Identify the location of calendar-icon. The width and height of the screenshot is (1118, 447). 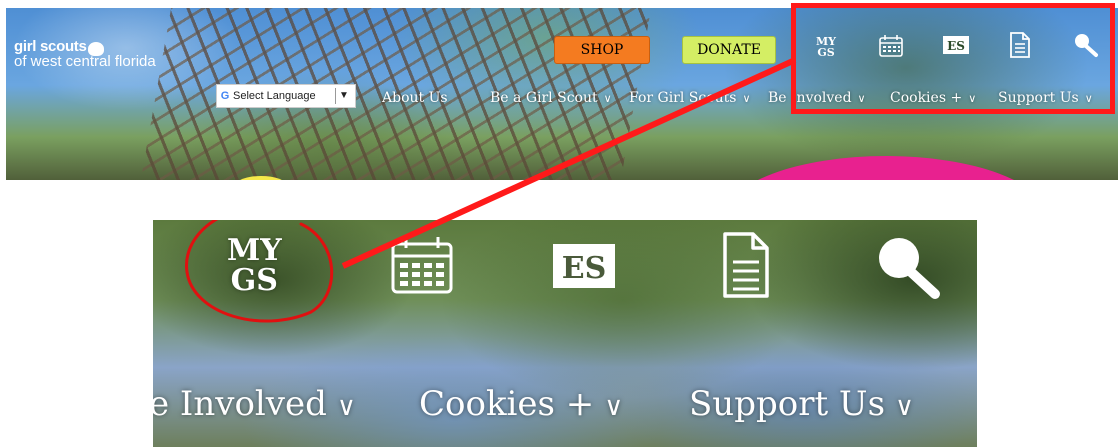
(422, 265).